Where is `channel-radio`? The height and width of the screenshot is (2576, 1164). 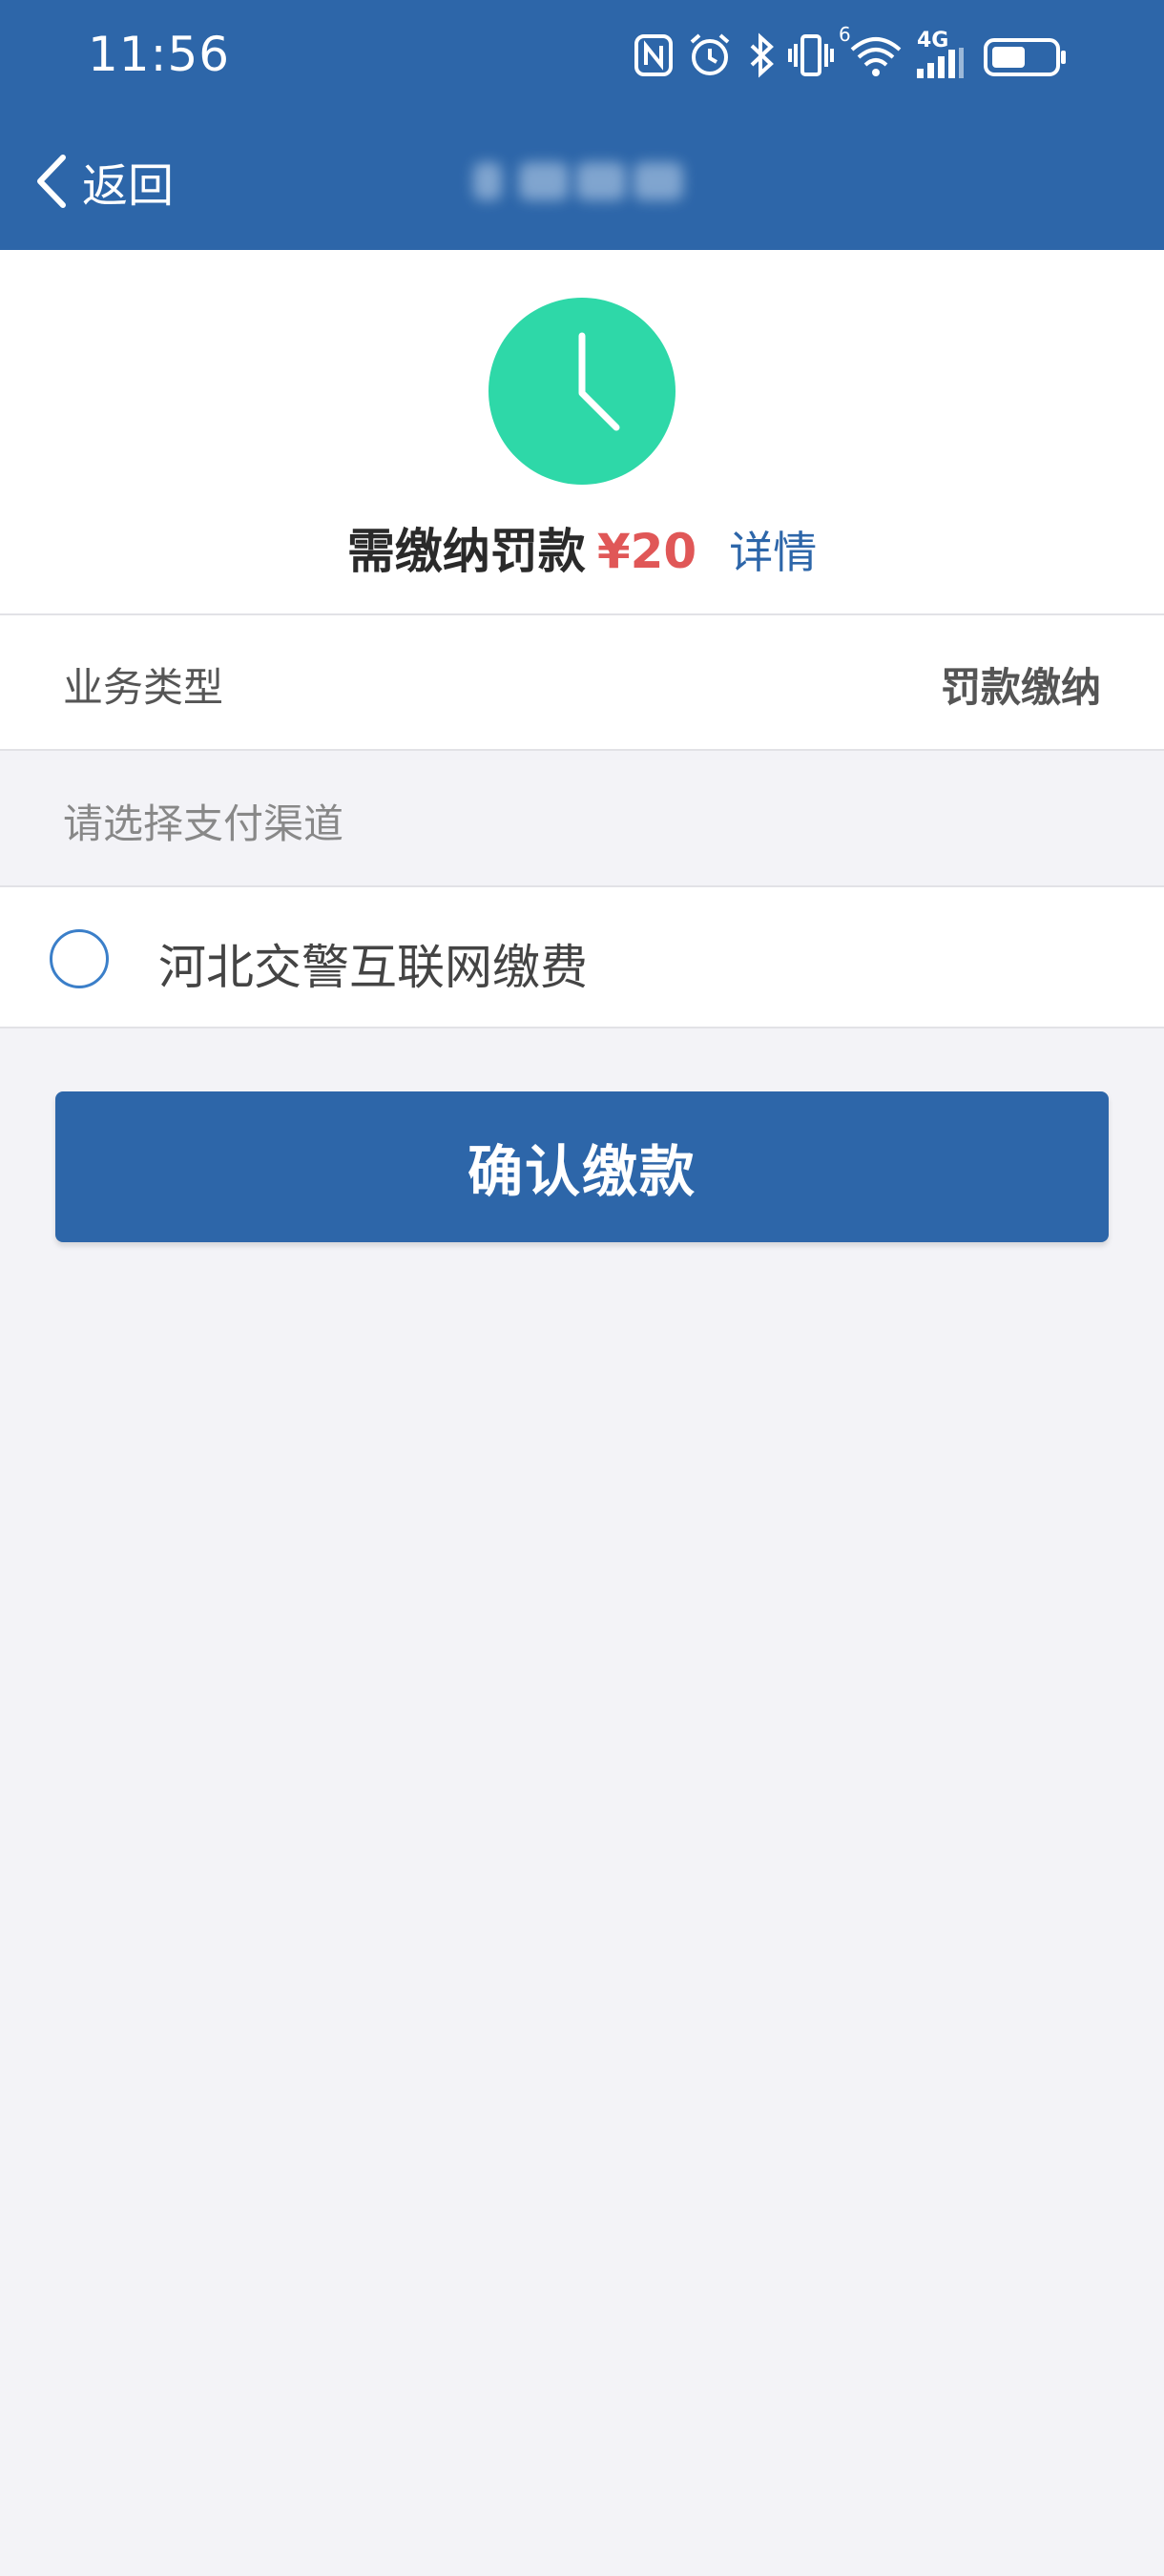
channel-radio is located at coordinates (79, 958).